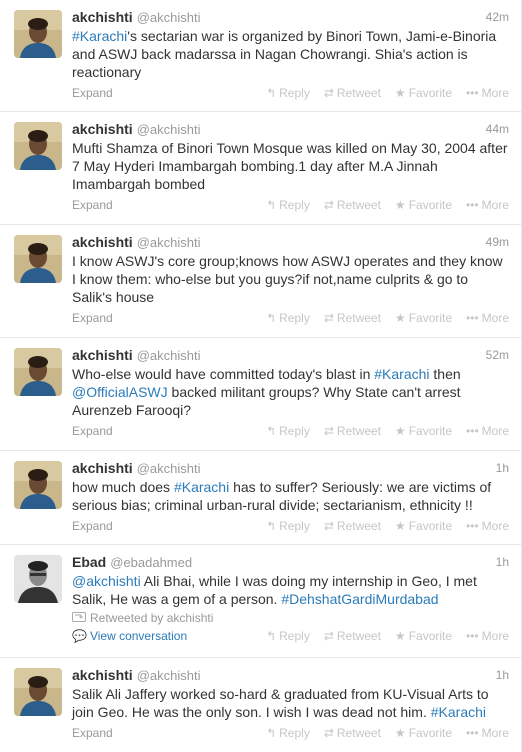  Describe the element at coordinates (497, 242) in the screenshot. I see `timestamp: 49m` at that location.